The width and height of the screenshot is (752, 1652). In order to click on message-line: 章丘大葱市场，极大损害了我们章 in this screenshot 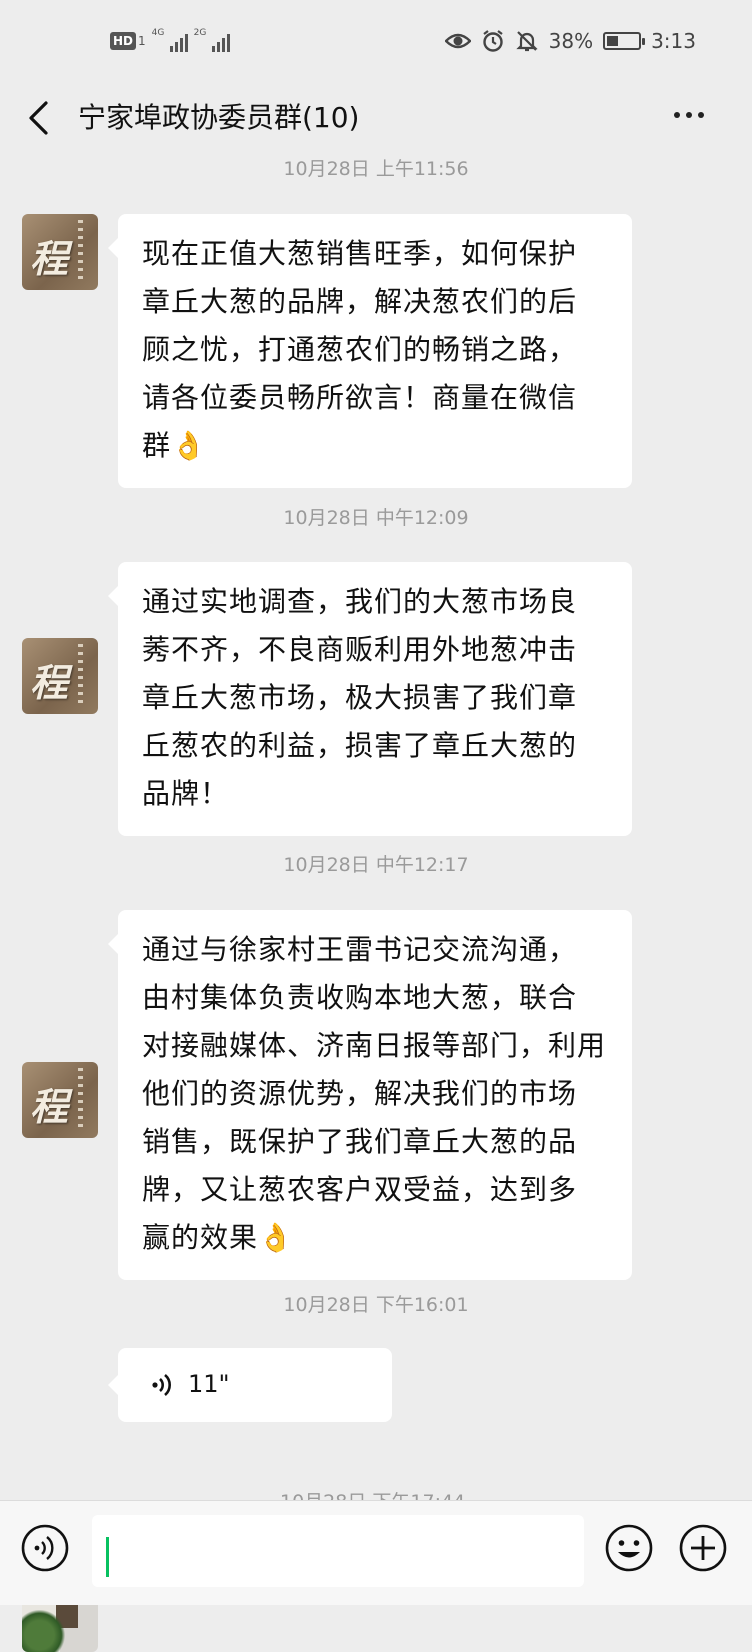, I will do `click(360, 697)`.